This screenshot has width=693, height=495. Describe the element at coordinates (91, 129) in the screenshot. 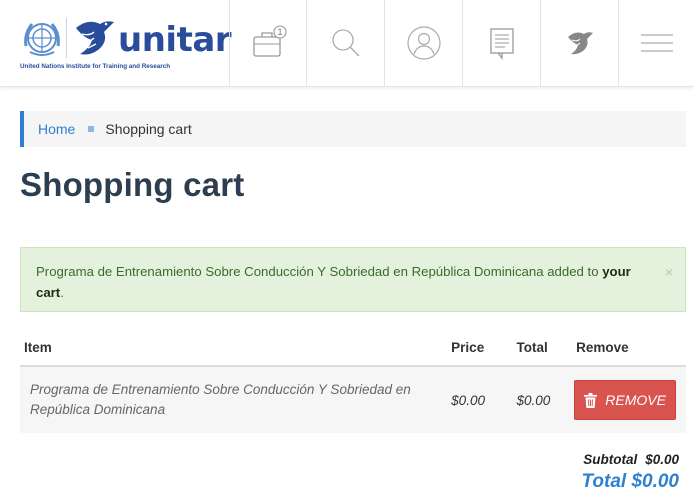

I see `breadcrumb-separator` at that location.